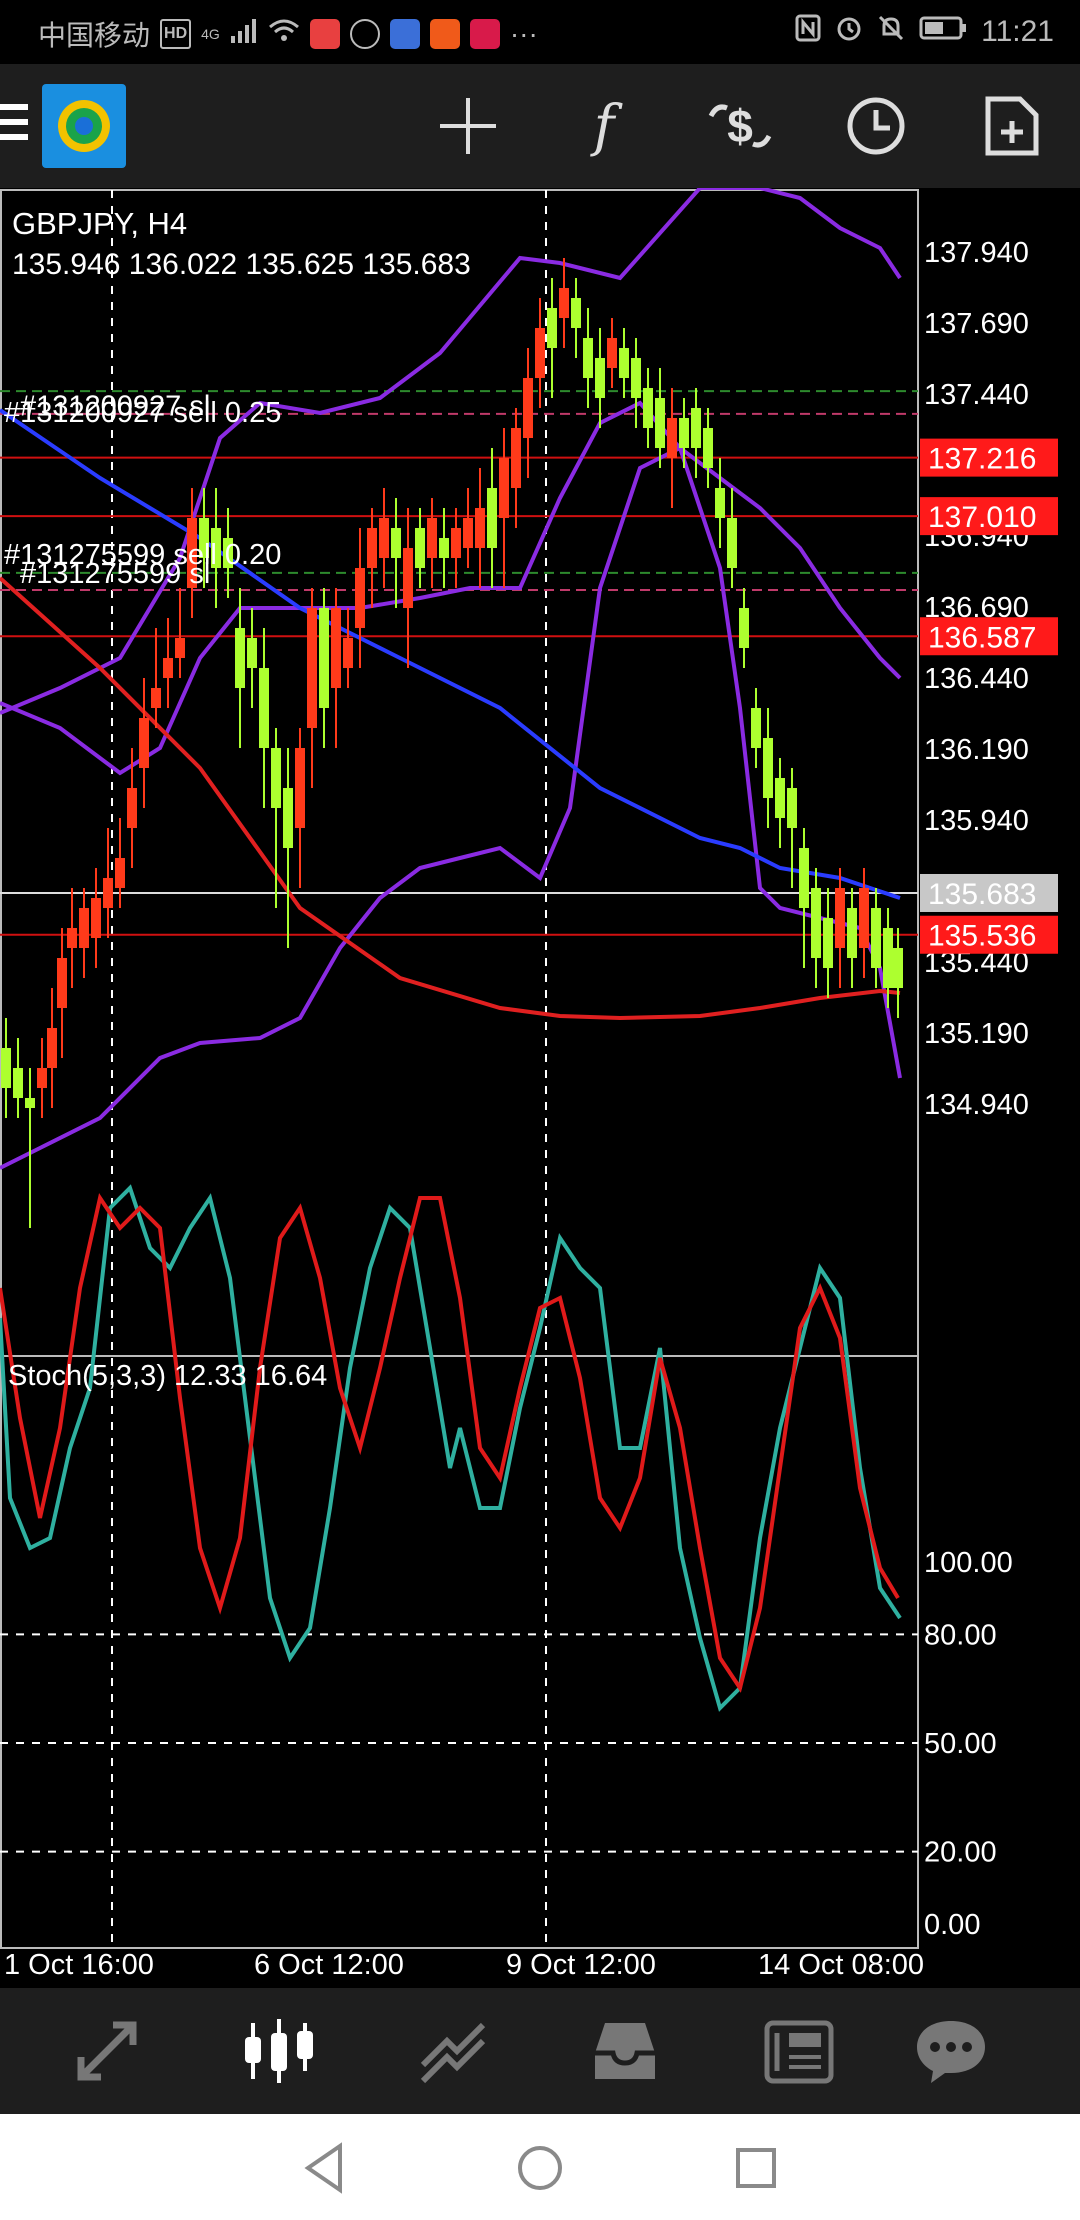 The width and height of the screenshot is (1080, 2220). Describe the element at coordinates (982, 936) in the screenshot. I see `price-level-label: 135.536` at that location.